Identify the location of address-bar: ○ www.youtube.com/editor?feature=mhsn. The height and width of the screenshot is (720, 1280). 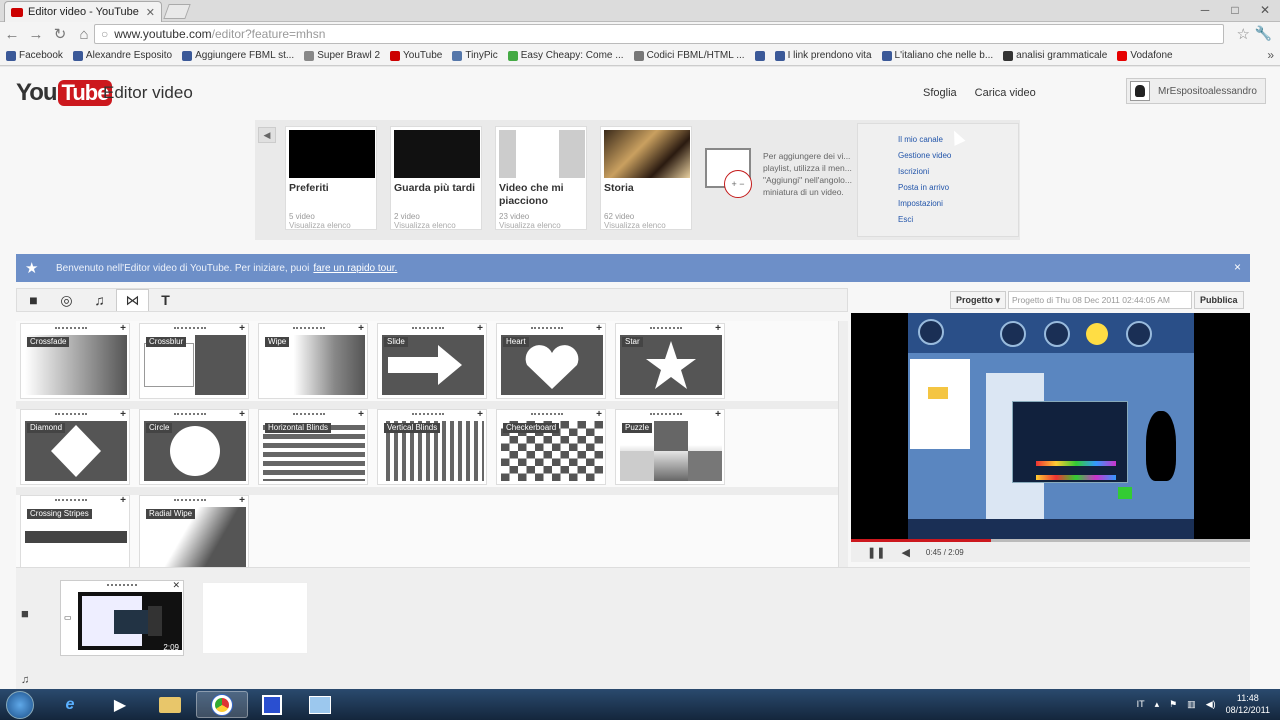
(659, 34).